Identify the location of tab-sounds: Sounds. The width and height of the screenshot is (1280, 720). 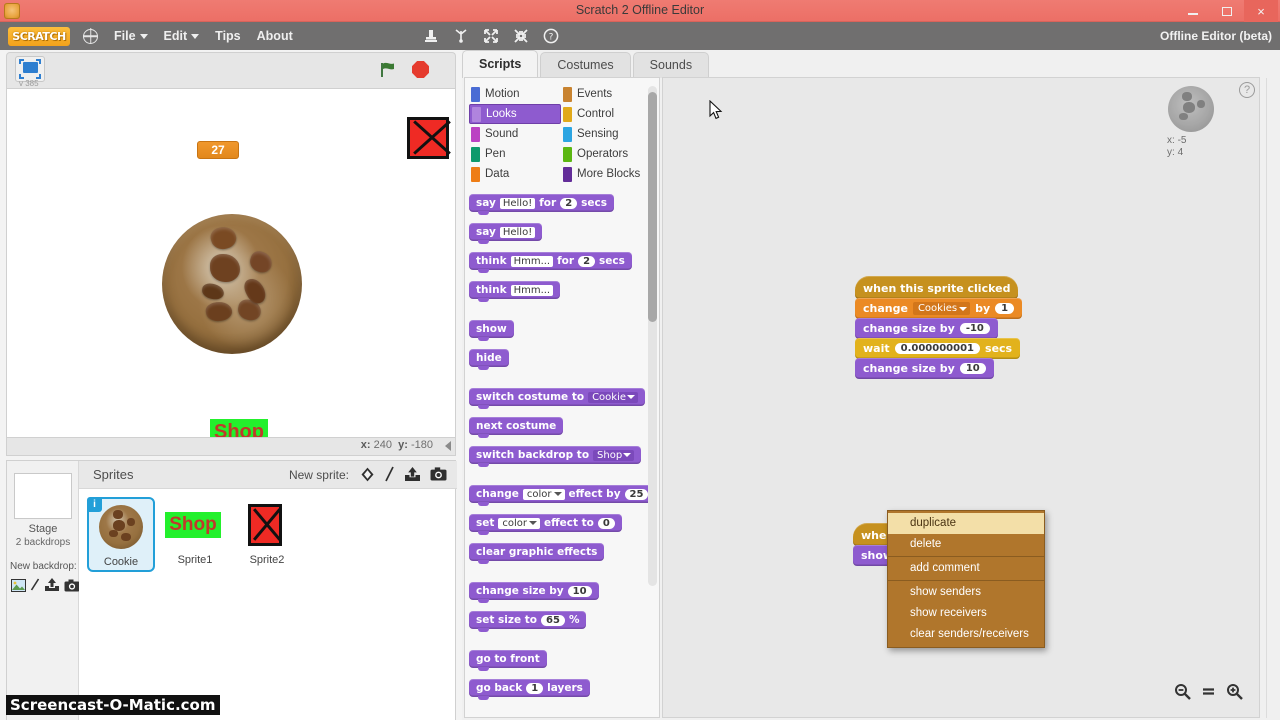
(671, 65).